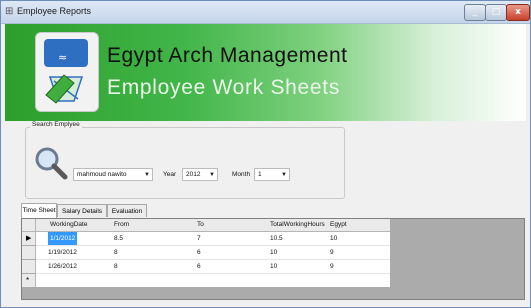  What do you see at coordinates (213, 267) in the screenshot?
I see `table-row: 1/26/2012 8 6 10 9` at bounding box center [213, 267].